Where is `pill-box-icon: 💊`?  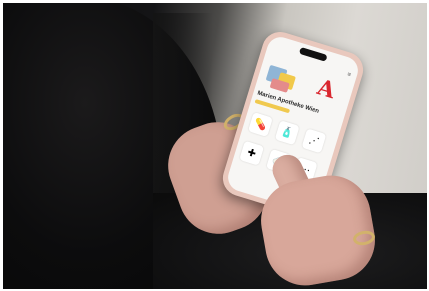 pill-box-icon: 💊 is located at coordinates (260, 124).